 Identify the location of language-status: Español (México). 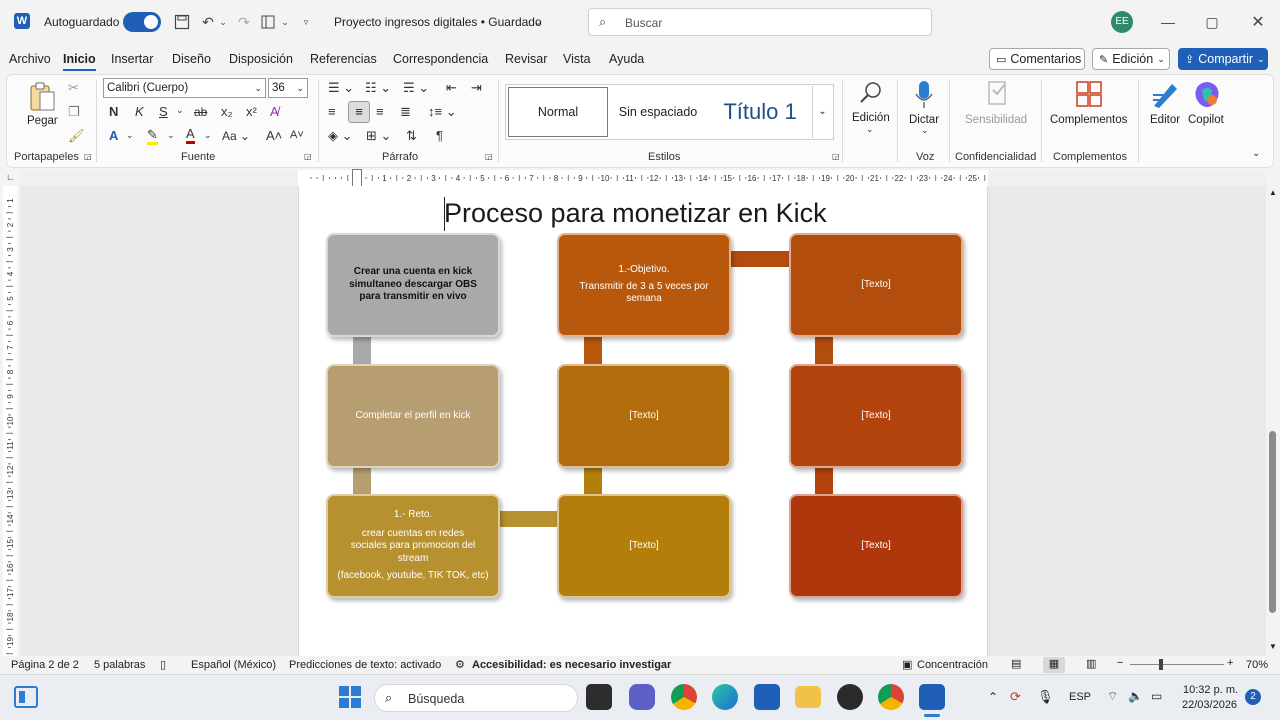
(233, 665).